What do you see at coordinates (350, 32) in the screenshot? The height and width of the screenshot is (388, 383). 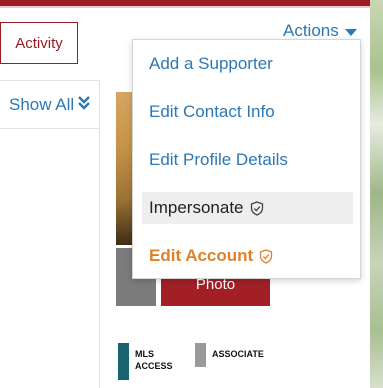 I see `caret-down-icon` at bounding box center [350, 32].